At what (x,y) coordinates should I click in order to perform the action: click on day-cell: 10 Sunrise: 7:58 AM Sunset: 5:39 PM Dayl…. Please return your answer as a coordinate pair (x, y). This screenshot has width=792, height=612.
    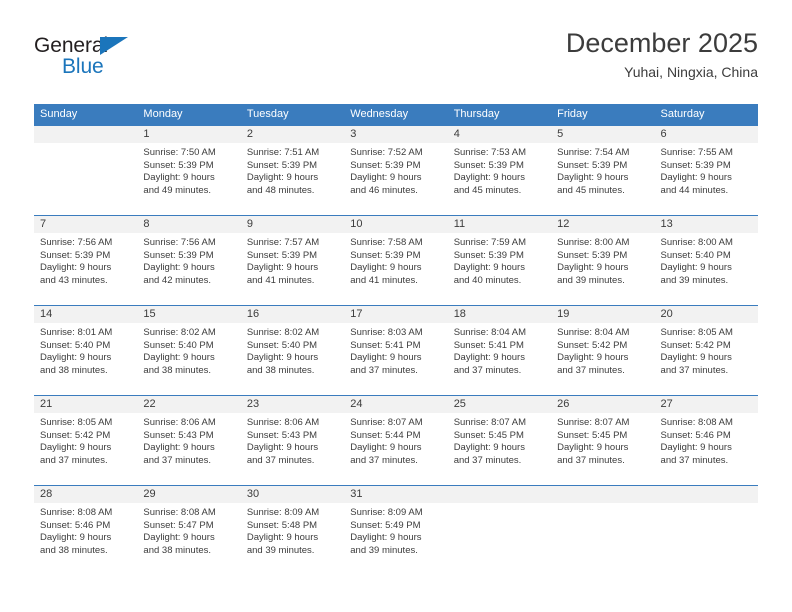
    Looking at the image, I should click on (396, 260).